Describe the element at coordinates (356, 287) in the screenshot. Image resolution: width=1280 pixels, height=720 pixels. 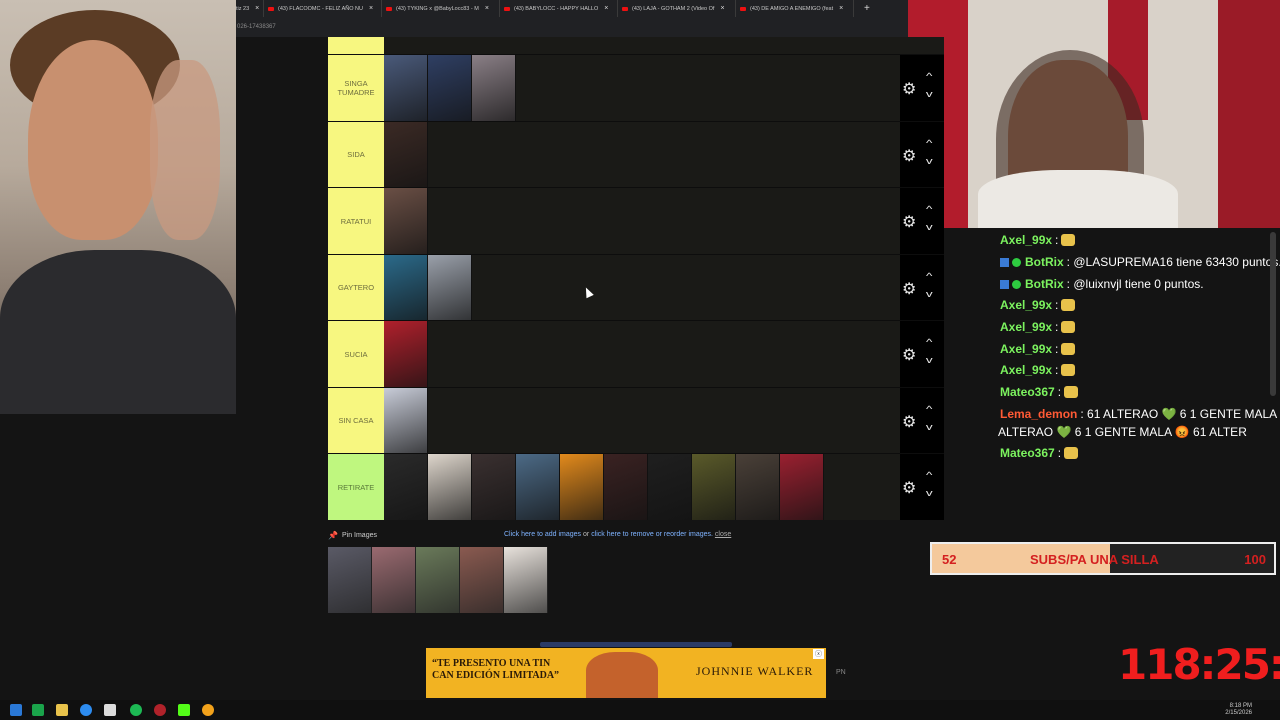
I see `tier-label: GAYTERO` at that location.